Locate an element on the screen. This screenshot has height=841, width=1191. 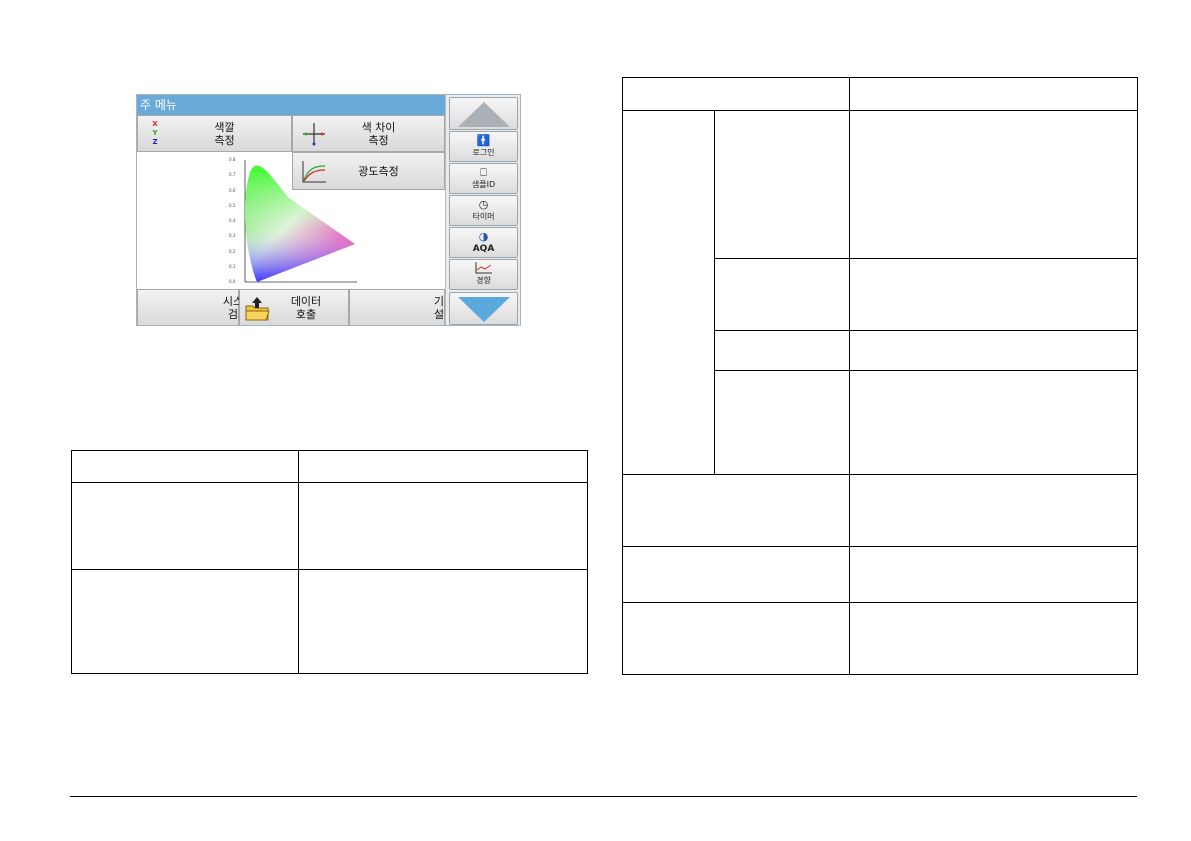
trend-button: 경향 is located at coordinates (483, 274).